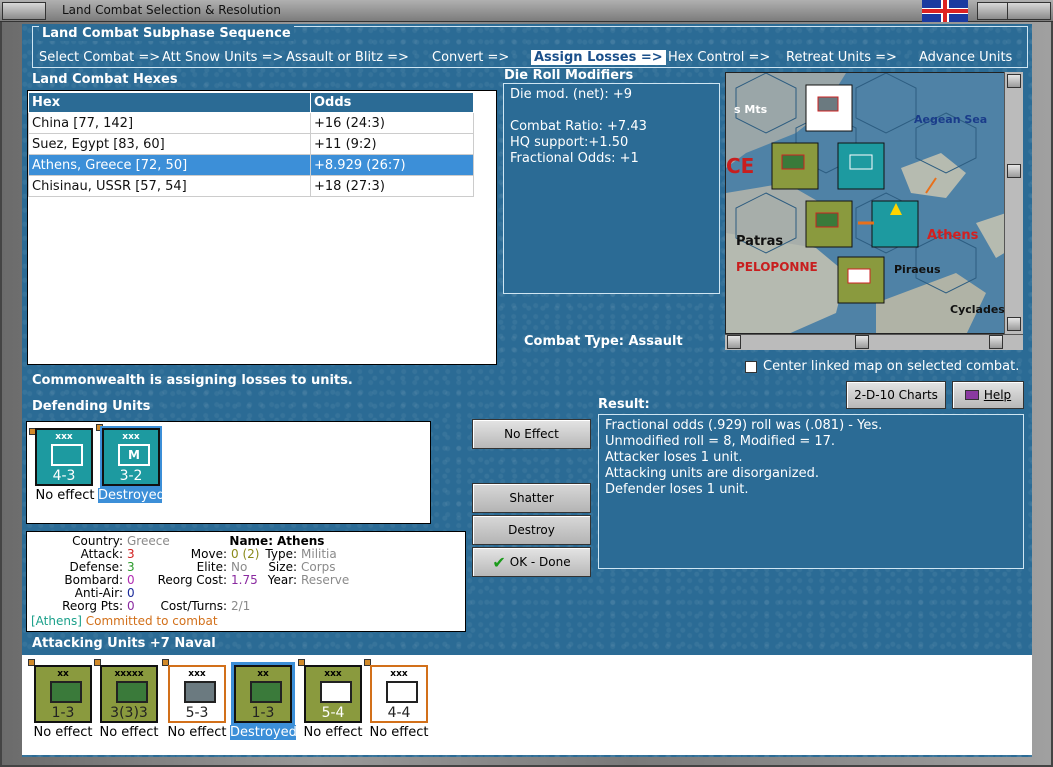  I want to click on unit-counter: xx 1-3, so click(63, 694).